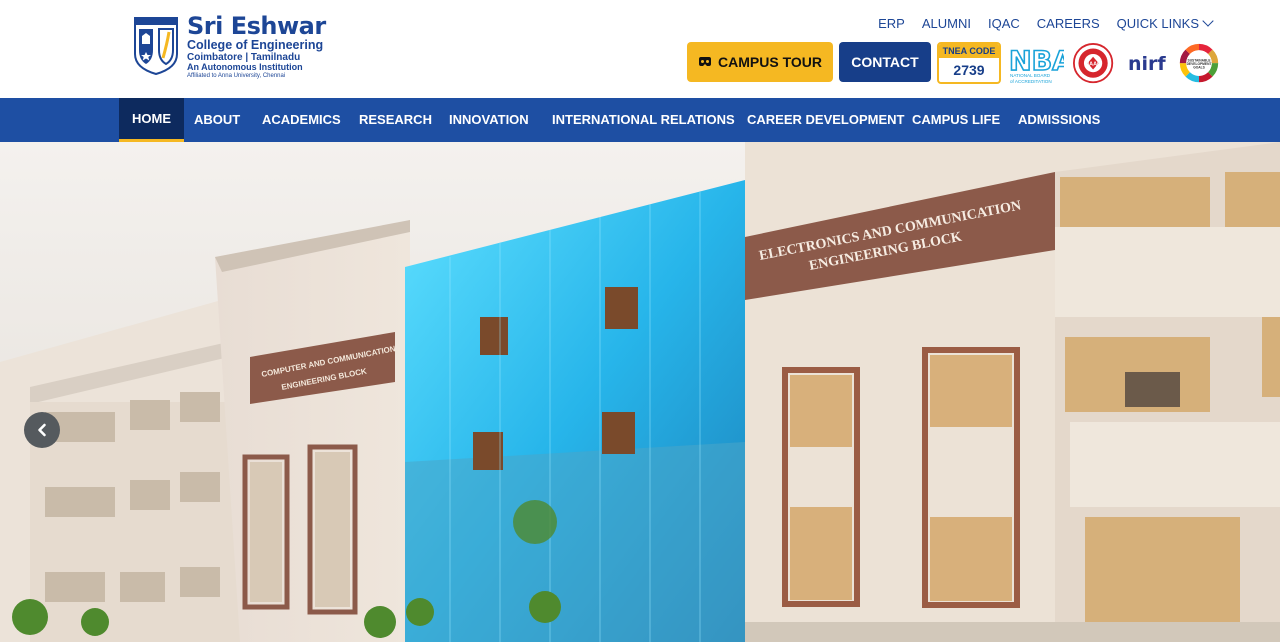  I want to click on sdg-wheel-logo: SUSTAINABLE DEVELOPMENT GOALS, so click(1199, 64).